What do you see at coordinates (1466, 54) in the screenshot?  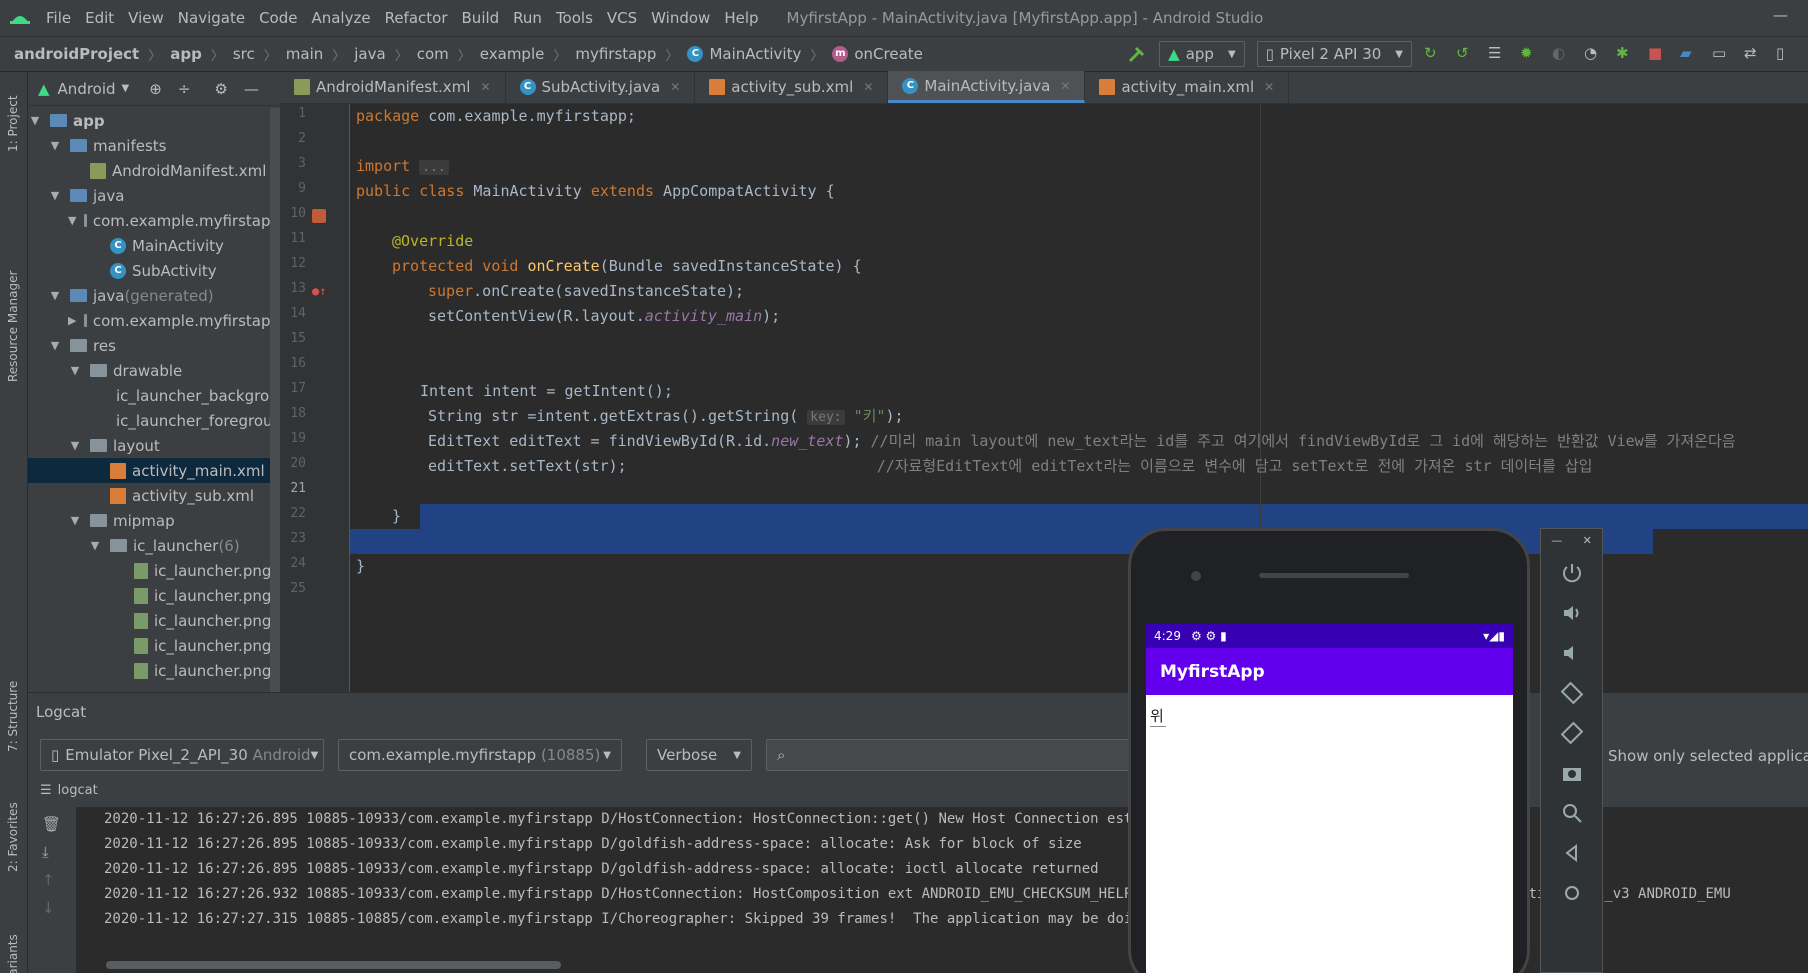 I see `apply-code-changes-icon: ↺` at bounding box center [1466, 54].